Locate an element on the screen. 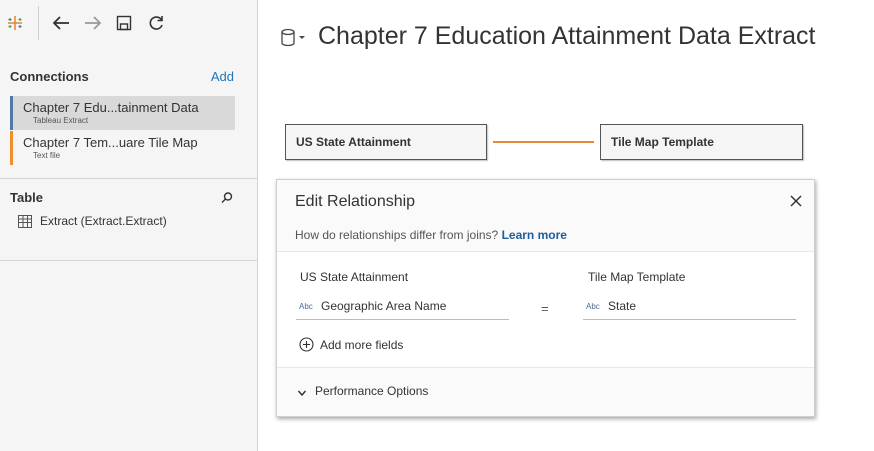  operator-select: = is located at coordinates (545, 308).